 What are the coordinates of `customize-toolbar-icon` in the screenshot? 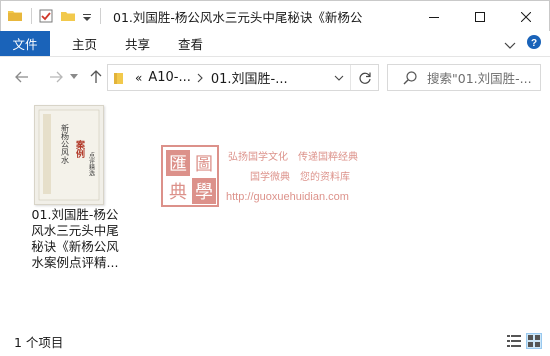 It's located at (87, 16).